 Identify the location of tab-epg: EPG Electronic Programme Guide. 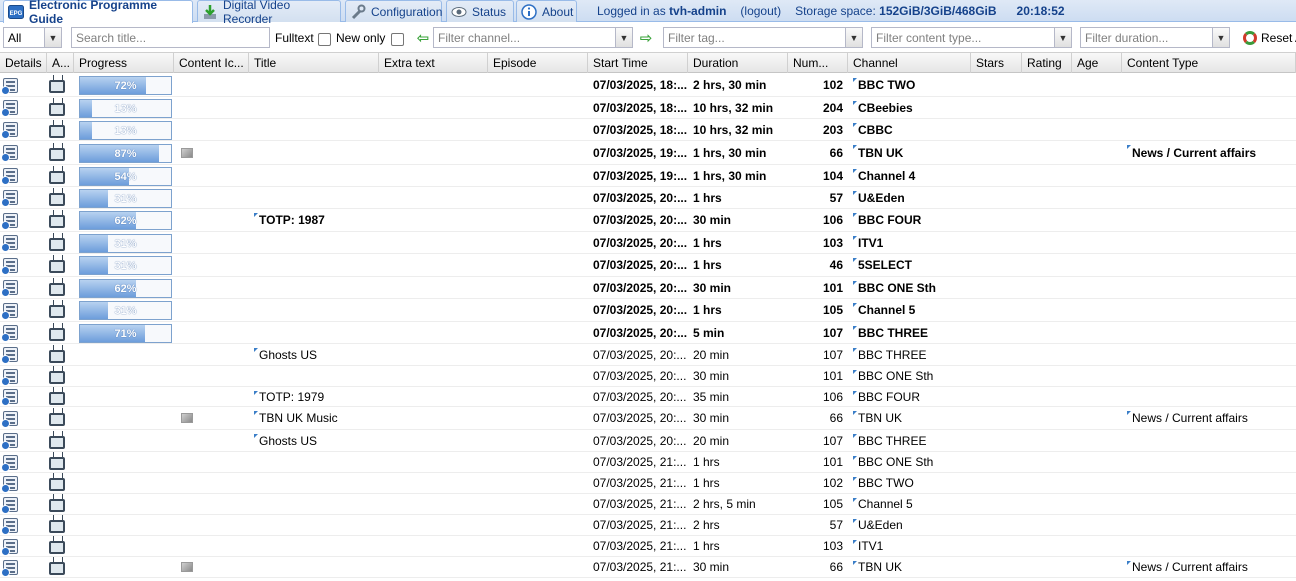
(98, 13).